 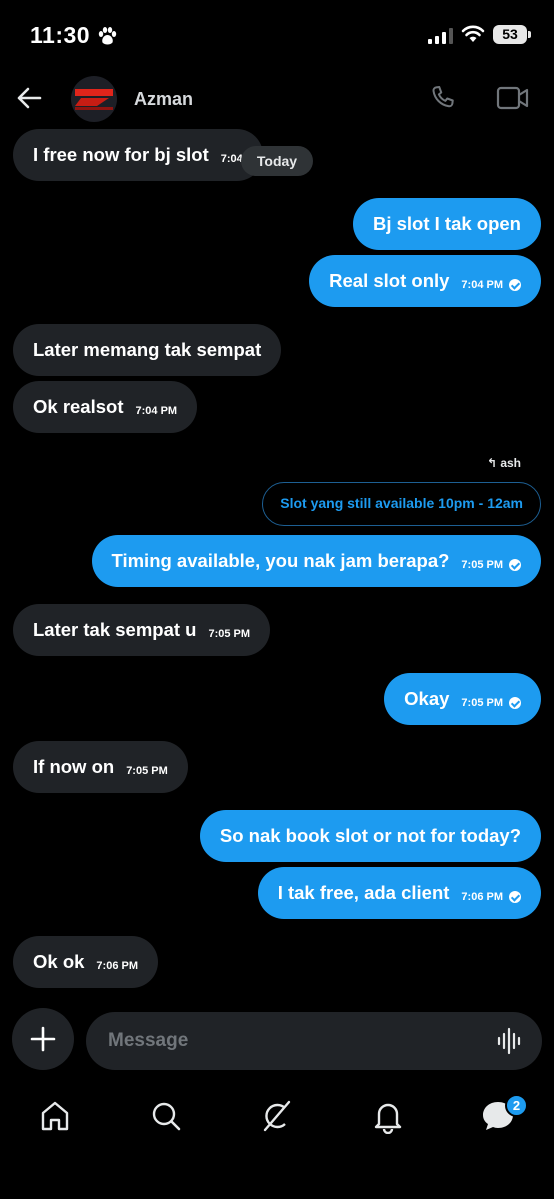 I want to click on message-outgoing: I tak free, ada client 7:06 PM, so click(x=399, y=893).